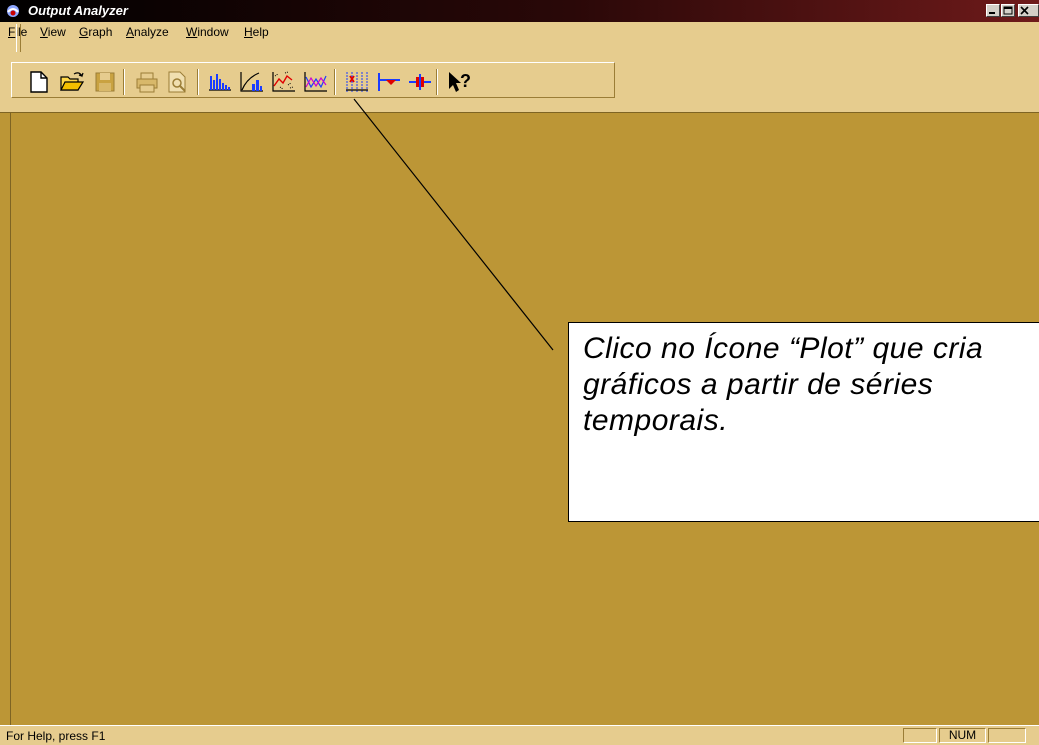 This screenshot has width=1039, height=745. I want to click on status-text: For Help, press F1, so click(56, 736).